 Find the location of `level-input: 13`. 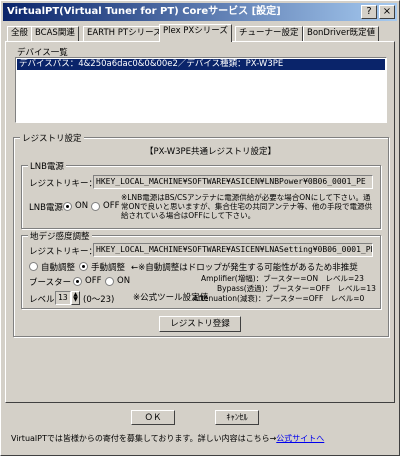

level-input: 13 is located at coordinates (63, 298).